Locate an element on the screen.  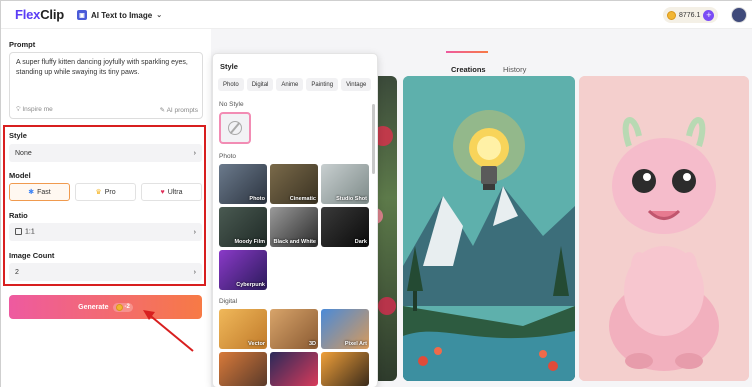
style-tile-cinematic: Cinematic is located at coordinates (294, 184).